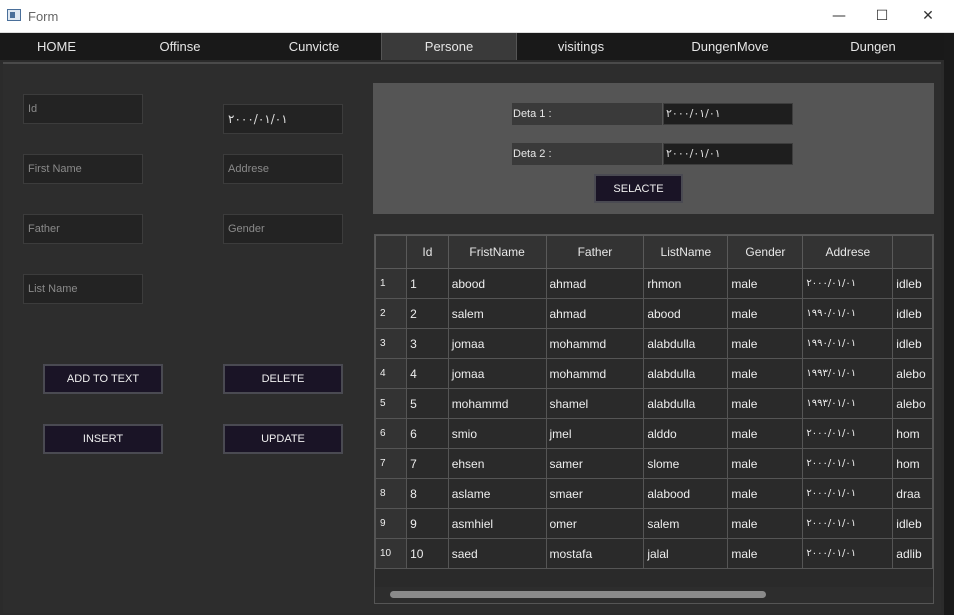 This screenshot has width=954, height=615. What do you see at coordinates (686, 252) in the screenshot?
I see `col-header-listname: ListName` at bounding box center [686, 252].